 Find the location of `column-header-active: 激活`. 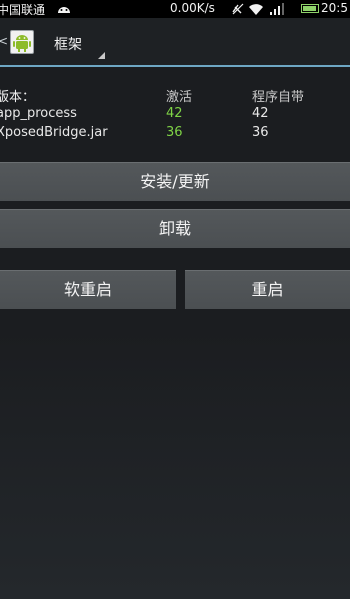

column-header-active: 激活 is located at coordinates (179, 97).